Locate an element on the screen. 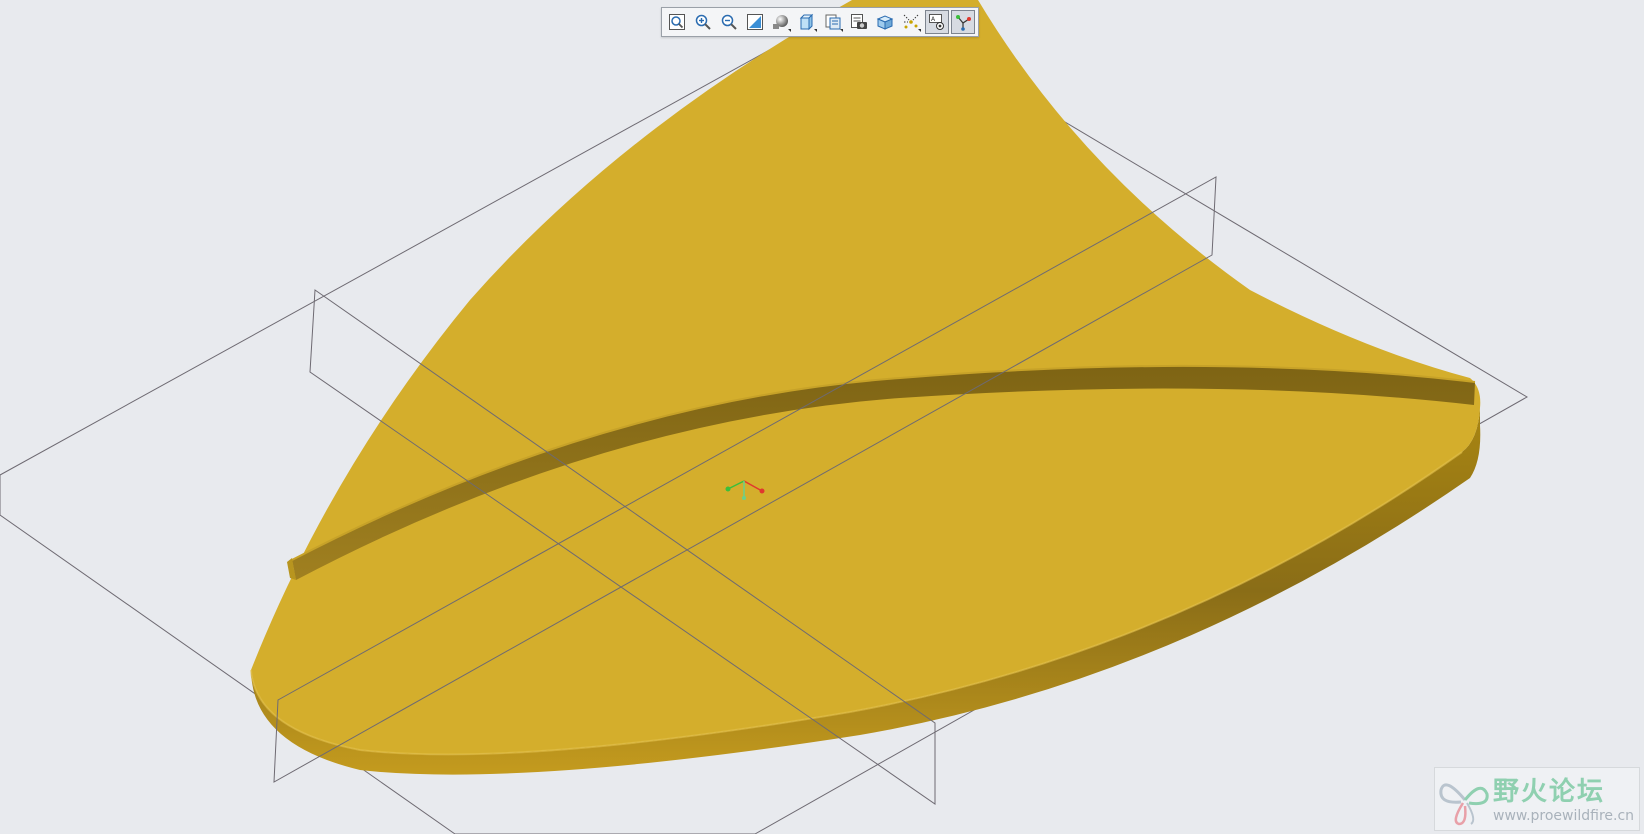  view-toolbar: A is located at coordinates (820, 22).